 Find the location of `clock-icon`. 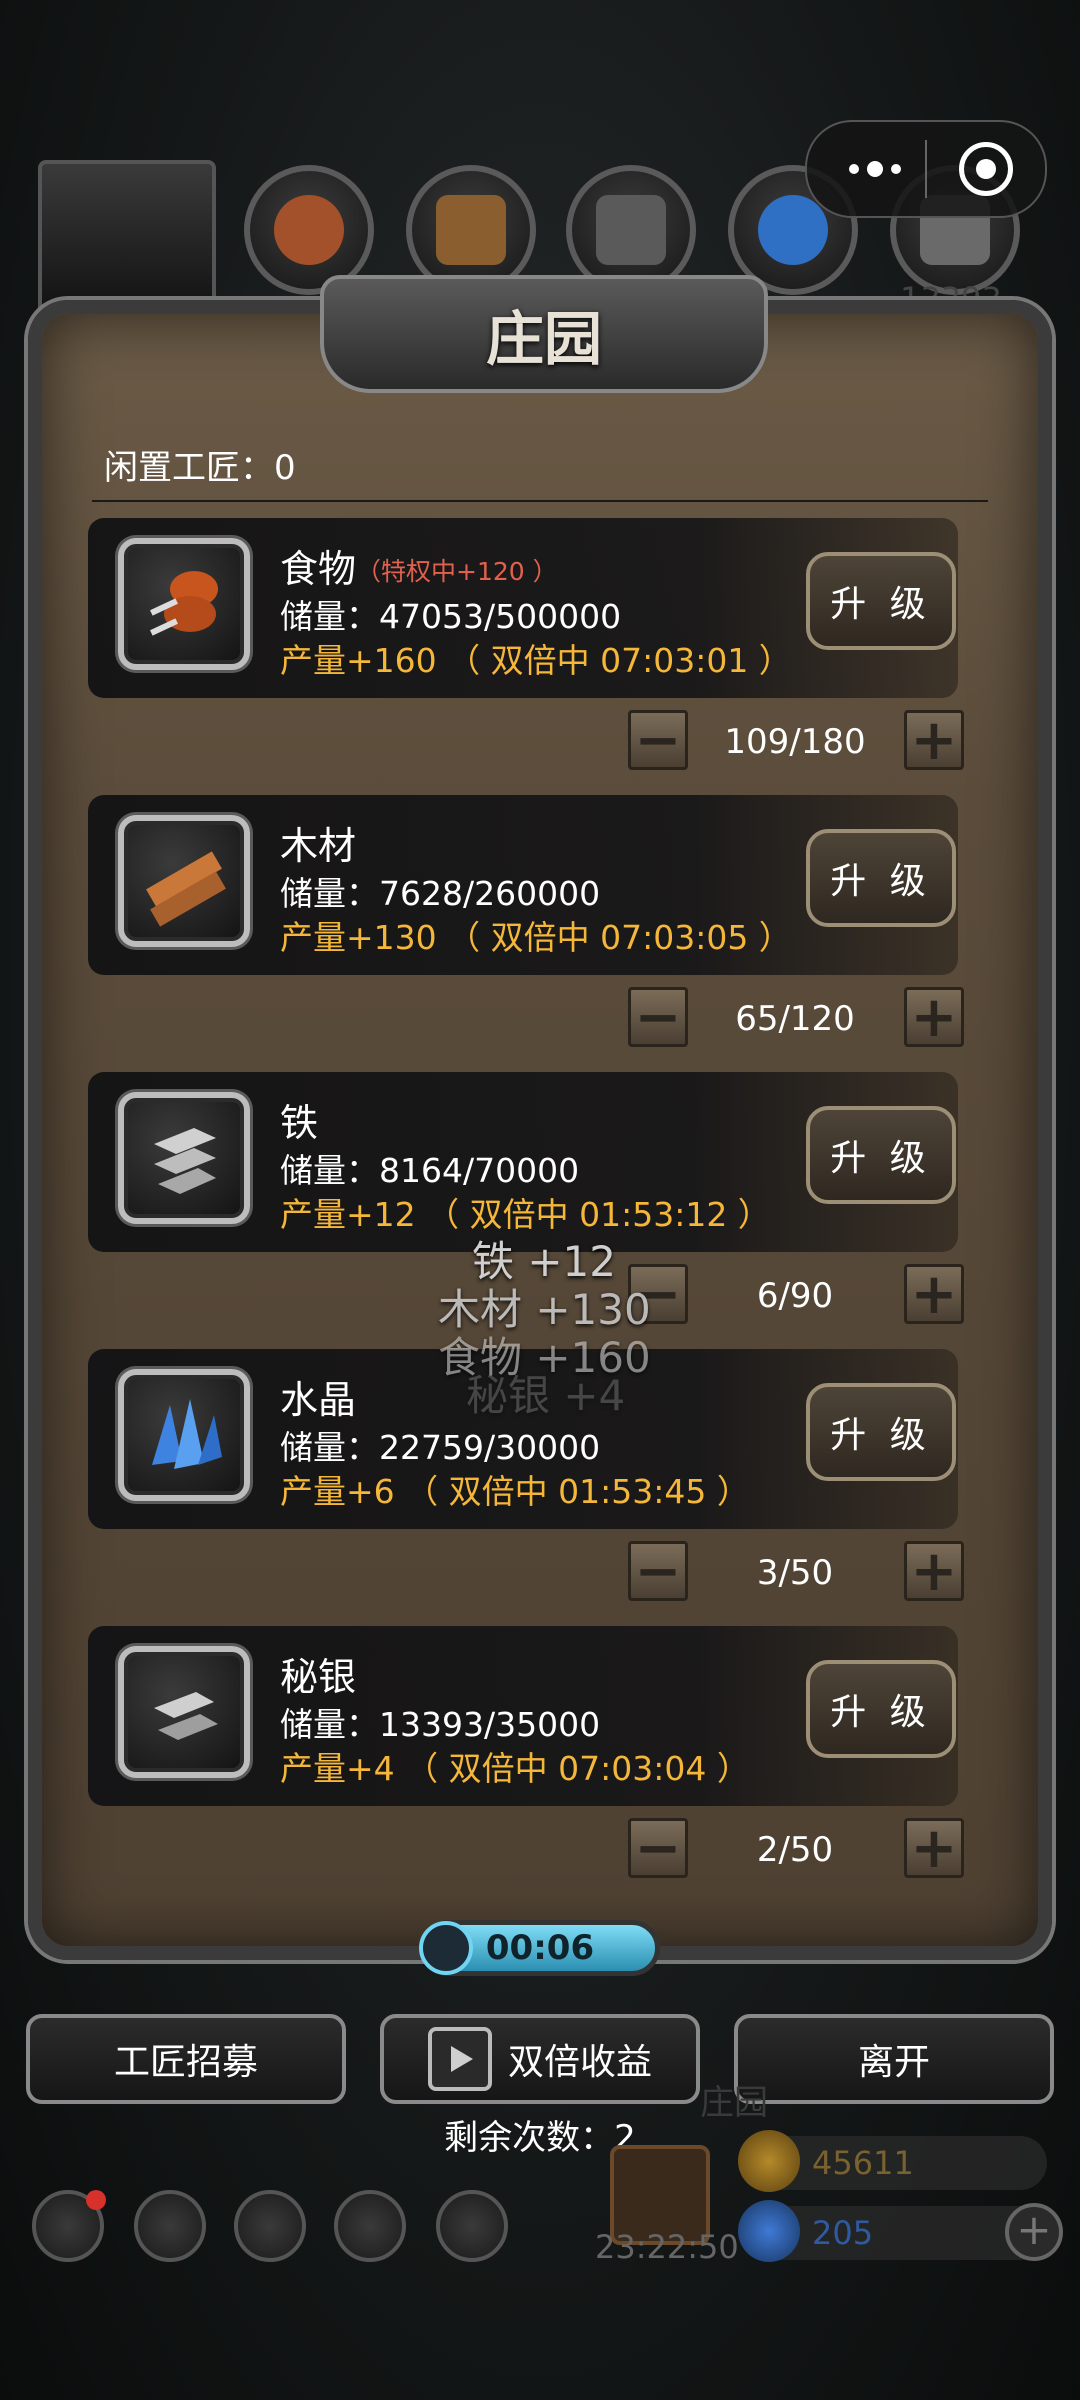

clock-icon is located at coordinates (446, 1948).